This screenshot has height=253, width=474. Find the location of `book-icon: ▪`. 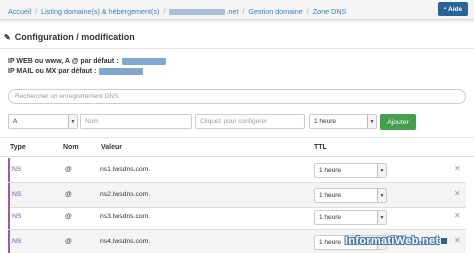

book-icon: ▪ is located at coordinates (445, 9).